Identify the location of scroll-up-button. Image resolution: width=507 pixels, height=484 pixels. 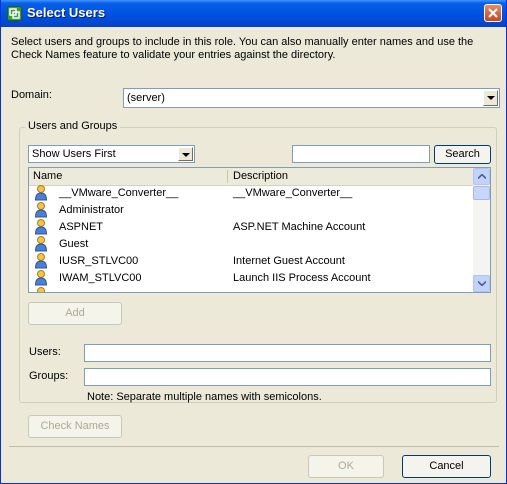
(481, 176).